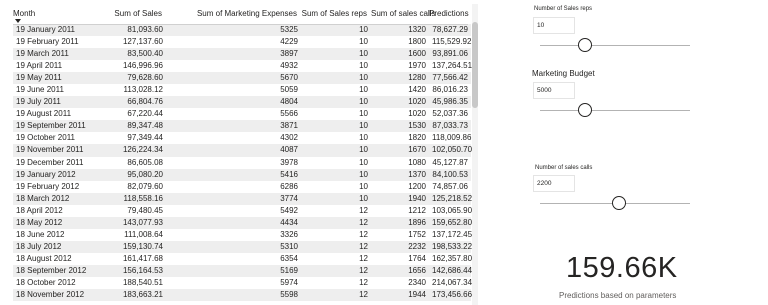  I want to click on sales-calls-slider-handle, so click(619, 203).